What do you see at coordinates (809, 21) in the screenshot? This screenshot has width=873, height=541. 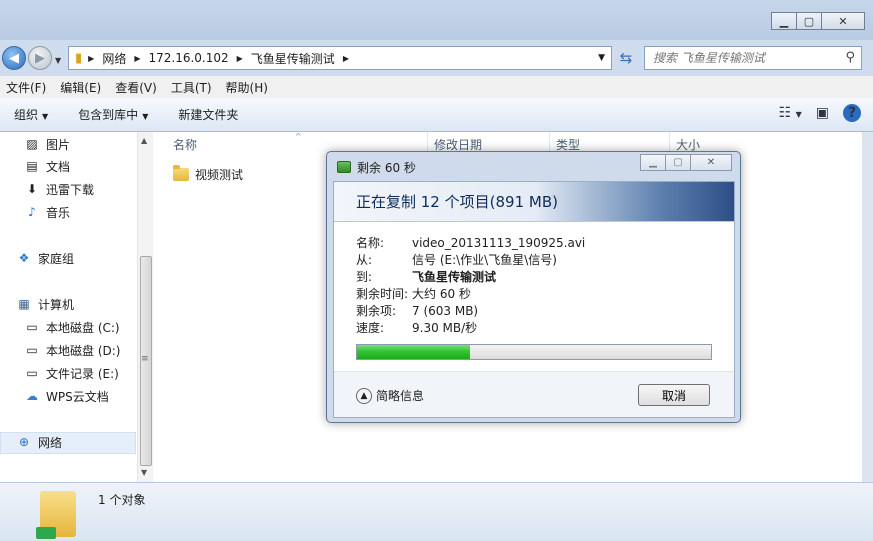 I see `maximize-button: ▢` at bounding box center [809, 21].